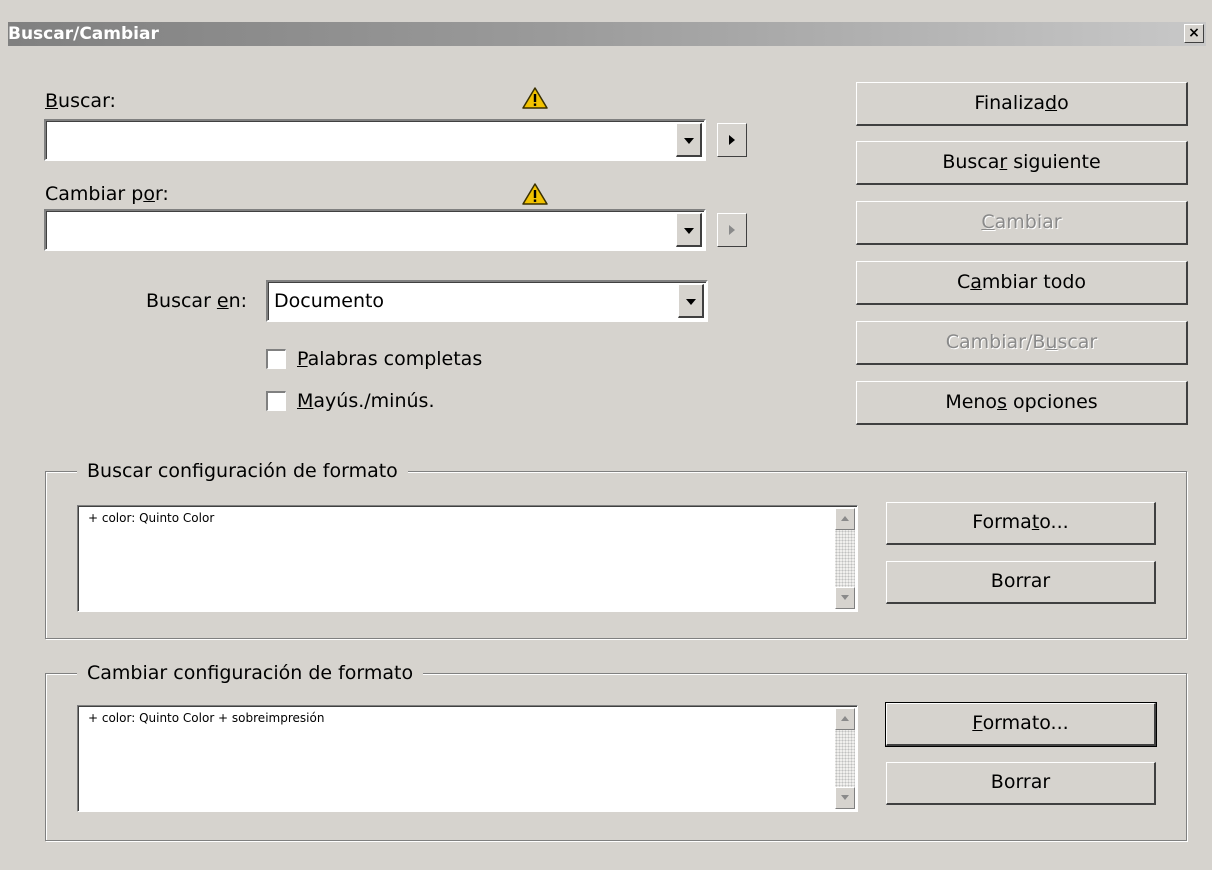 This screenshot has height=870, width=1212. I want to click on change-button: Cambiar, so click(1022, 223).